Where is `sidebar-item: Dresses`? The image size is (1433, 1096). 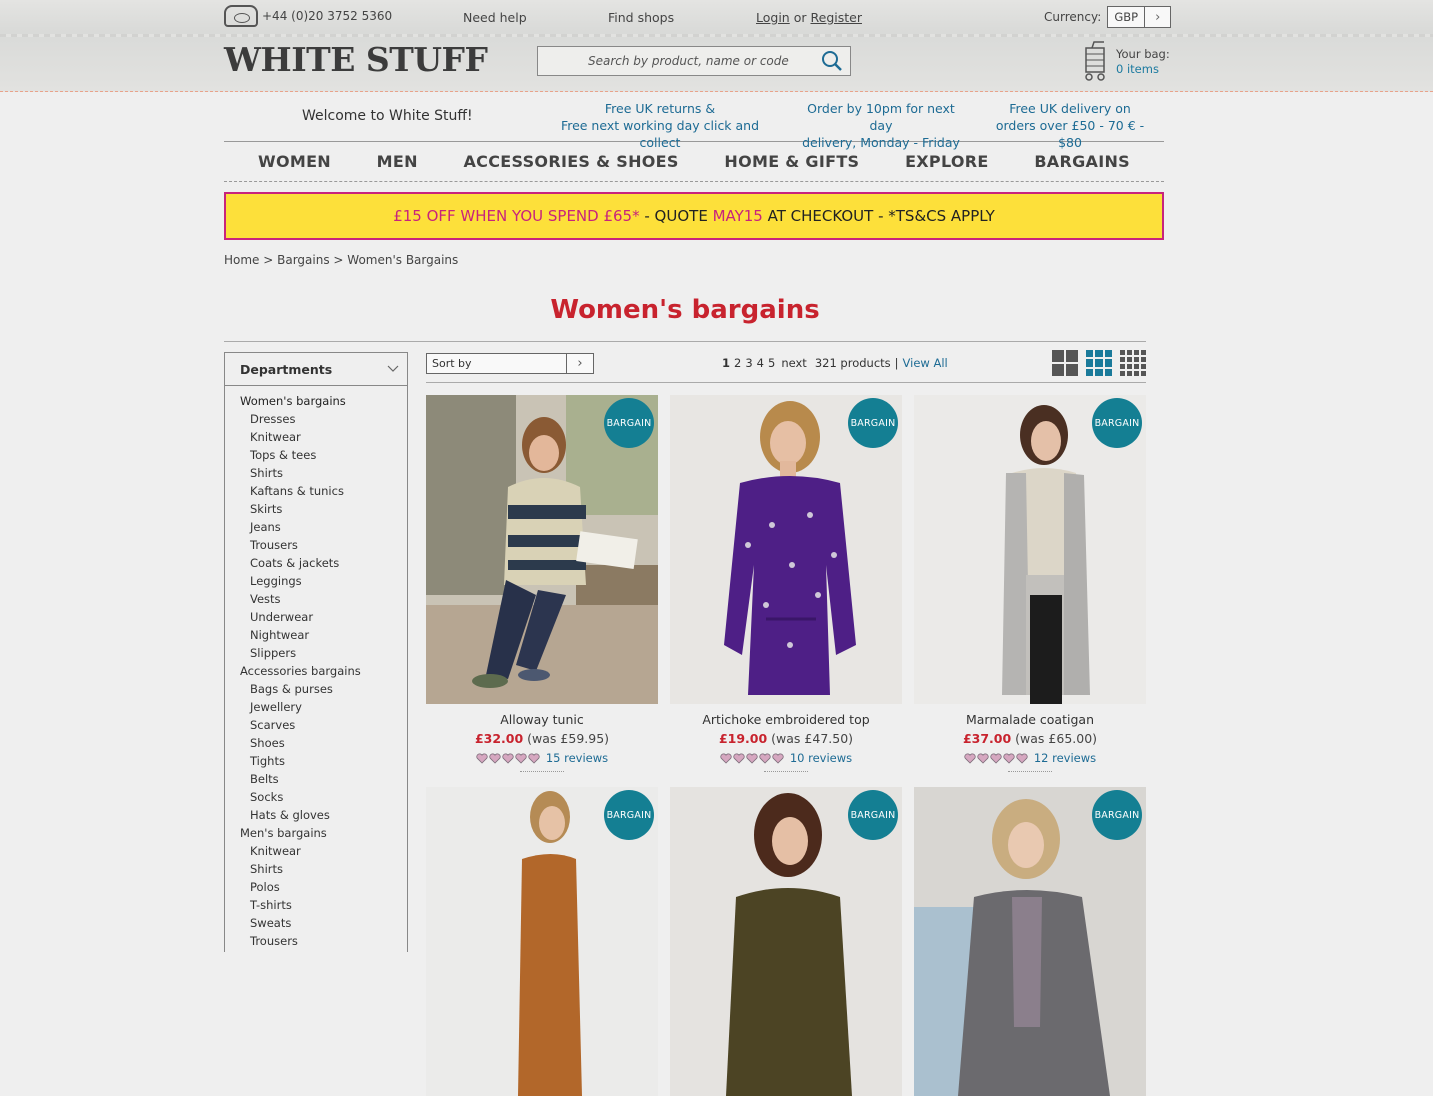 sidebar-item: Dresses is located at coordinates (316, 419).